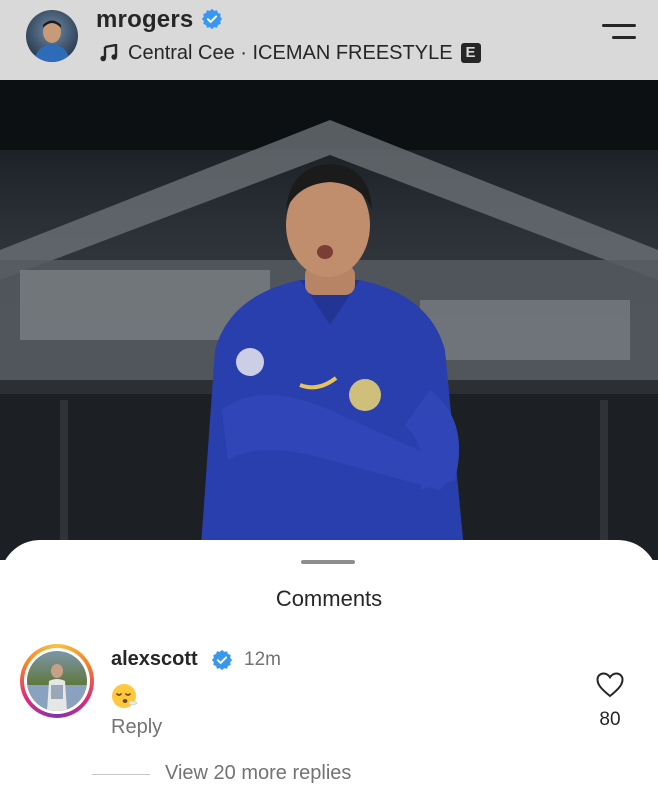 The height and width of the screenshot is (800, 658). What do you see at coordinates (181, 52) in the screenshot?
I see `music-artist: Central Cee` at bounding box center [181, 52].